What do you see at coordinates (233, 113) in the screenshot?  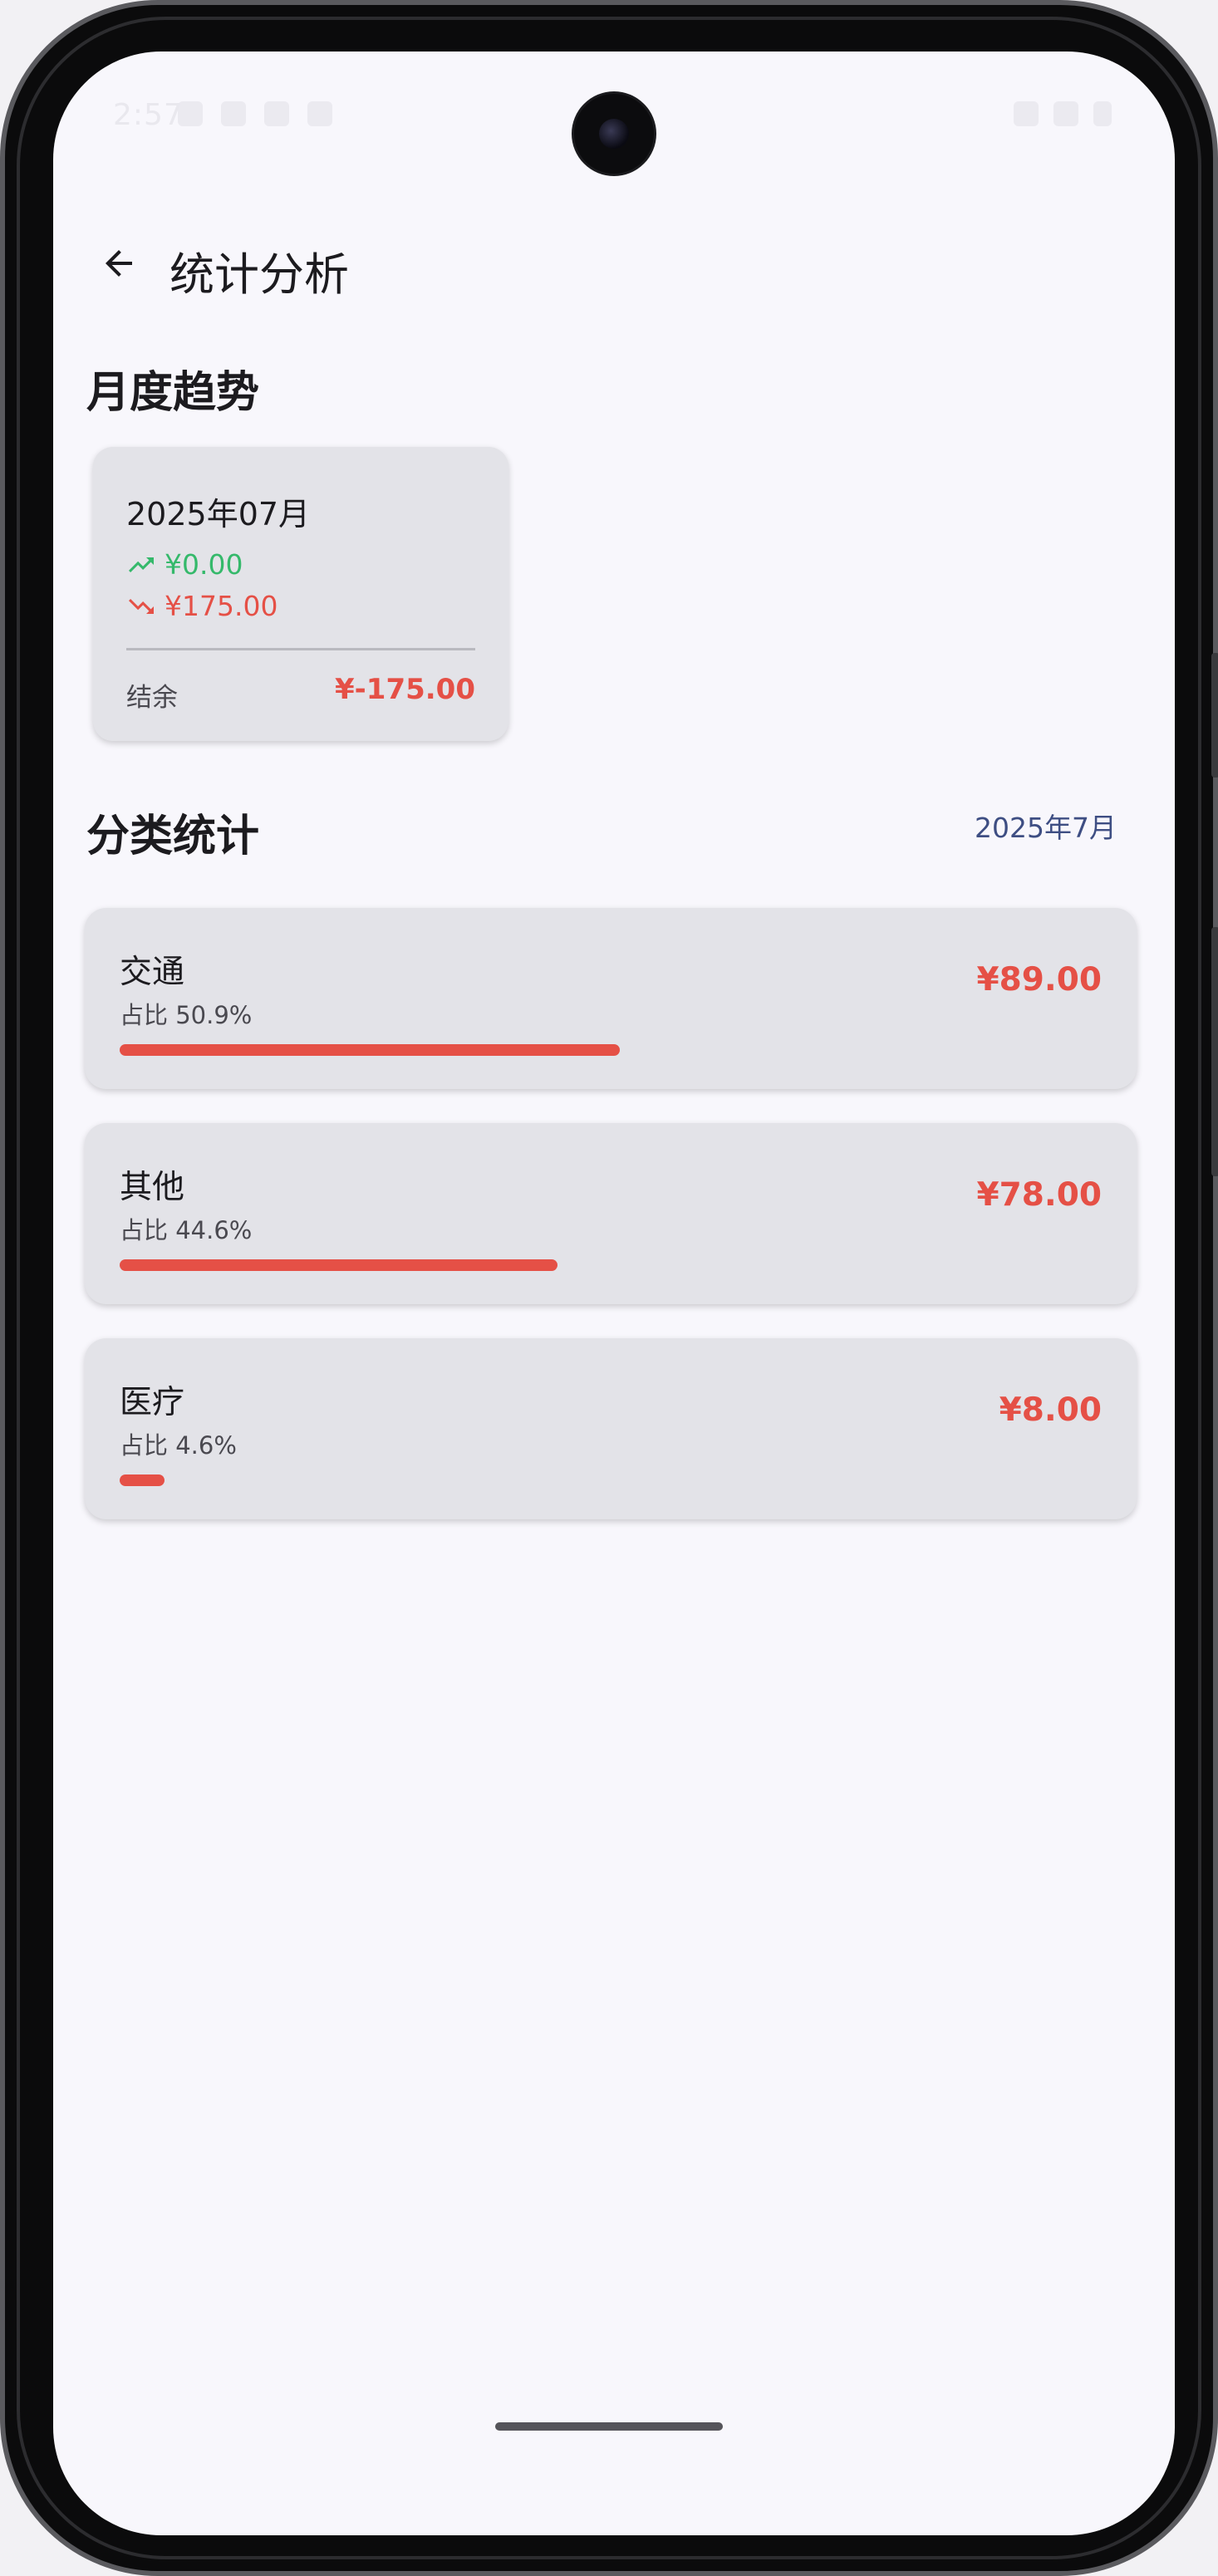 I see `accessibility-icon` at bounding box center [233, 113].